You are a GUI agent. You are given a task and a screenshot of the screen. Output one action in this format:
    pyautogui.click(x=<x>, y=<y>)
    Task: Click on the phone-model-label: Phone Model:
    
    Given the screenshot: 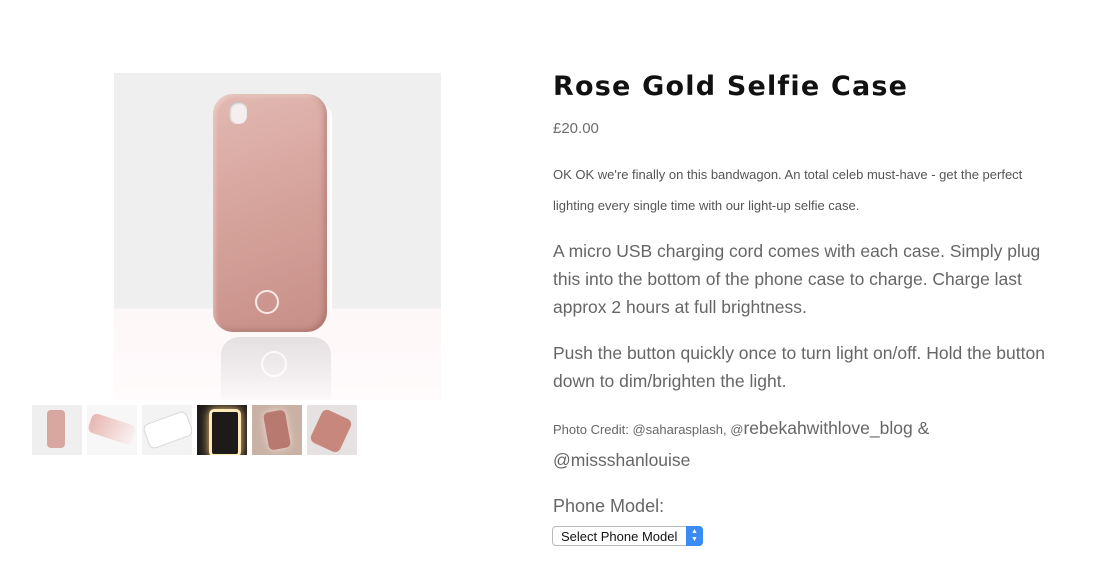 What is the action you would take?
    pyautogui.click(x=609, y=506)
    